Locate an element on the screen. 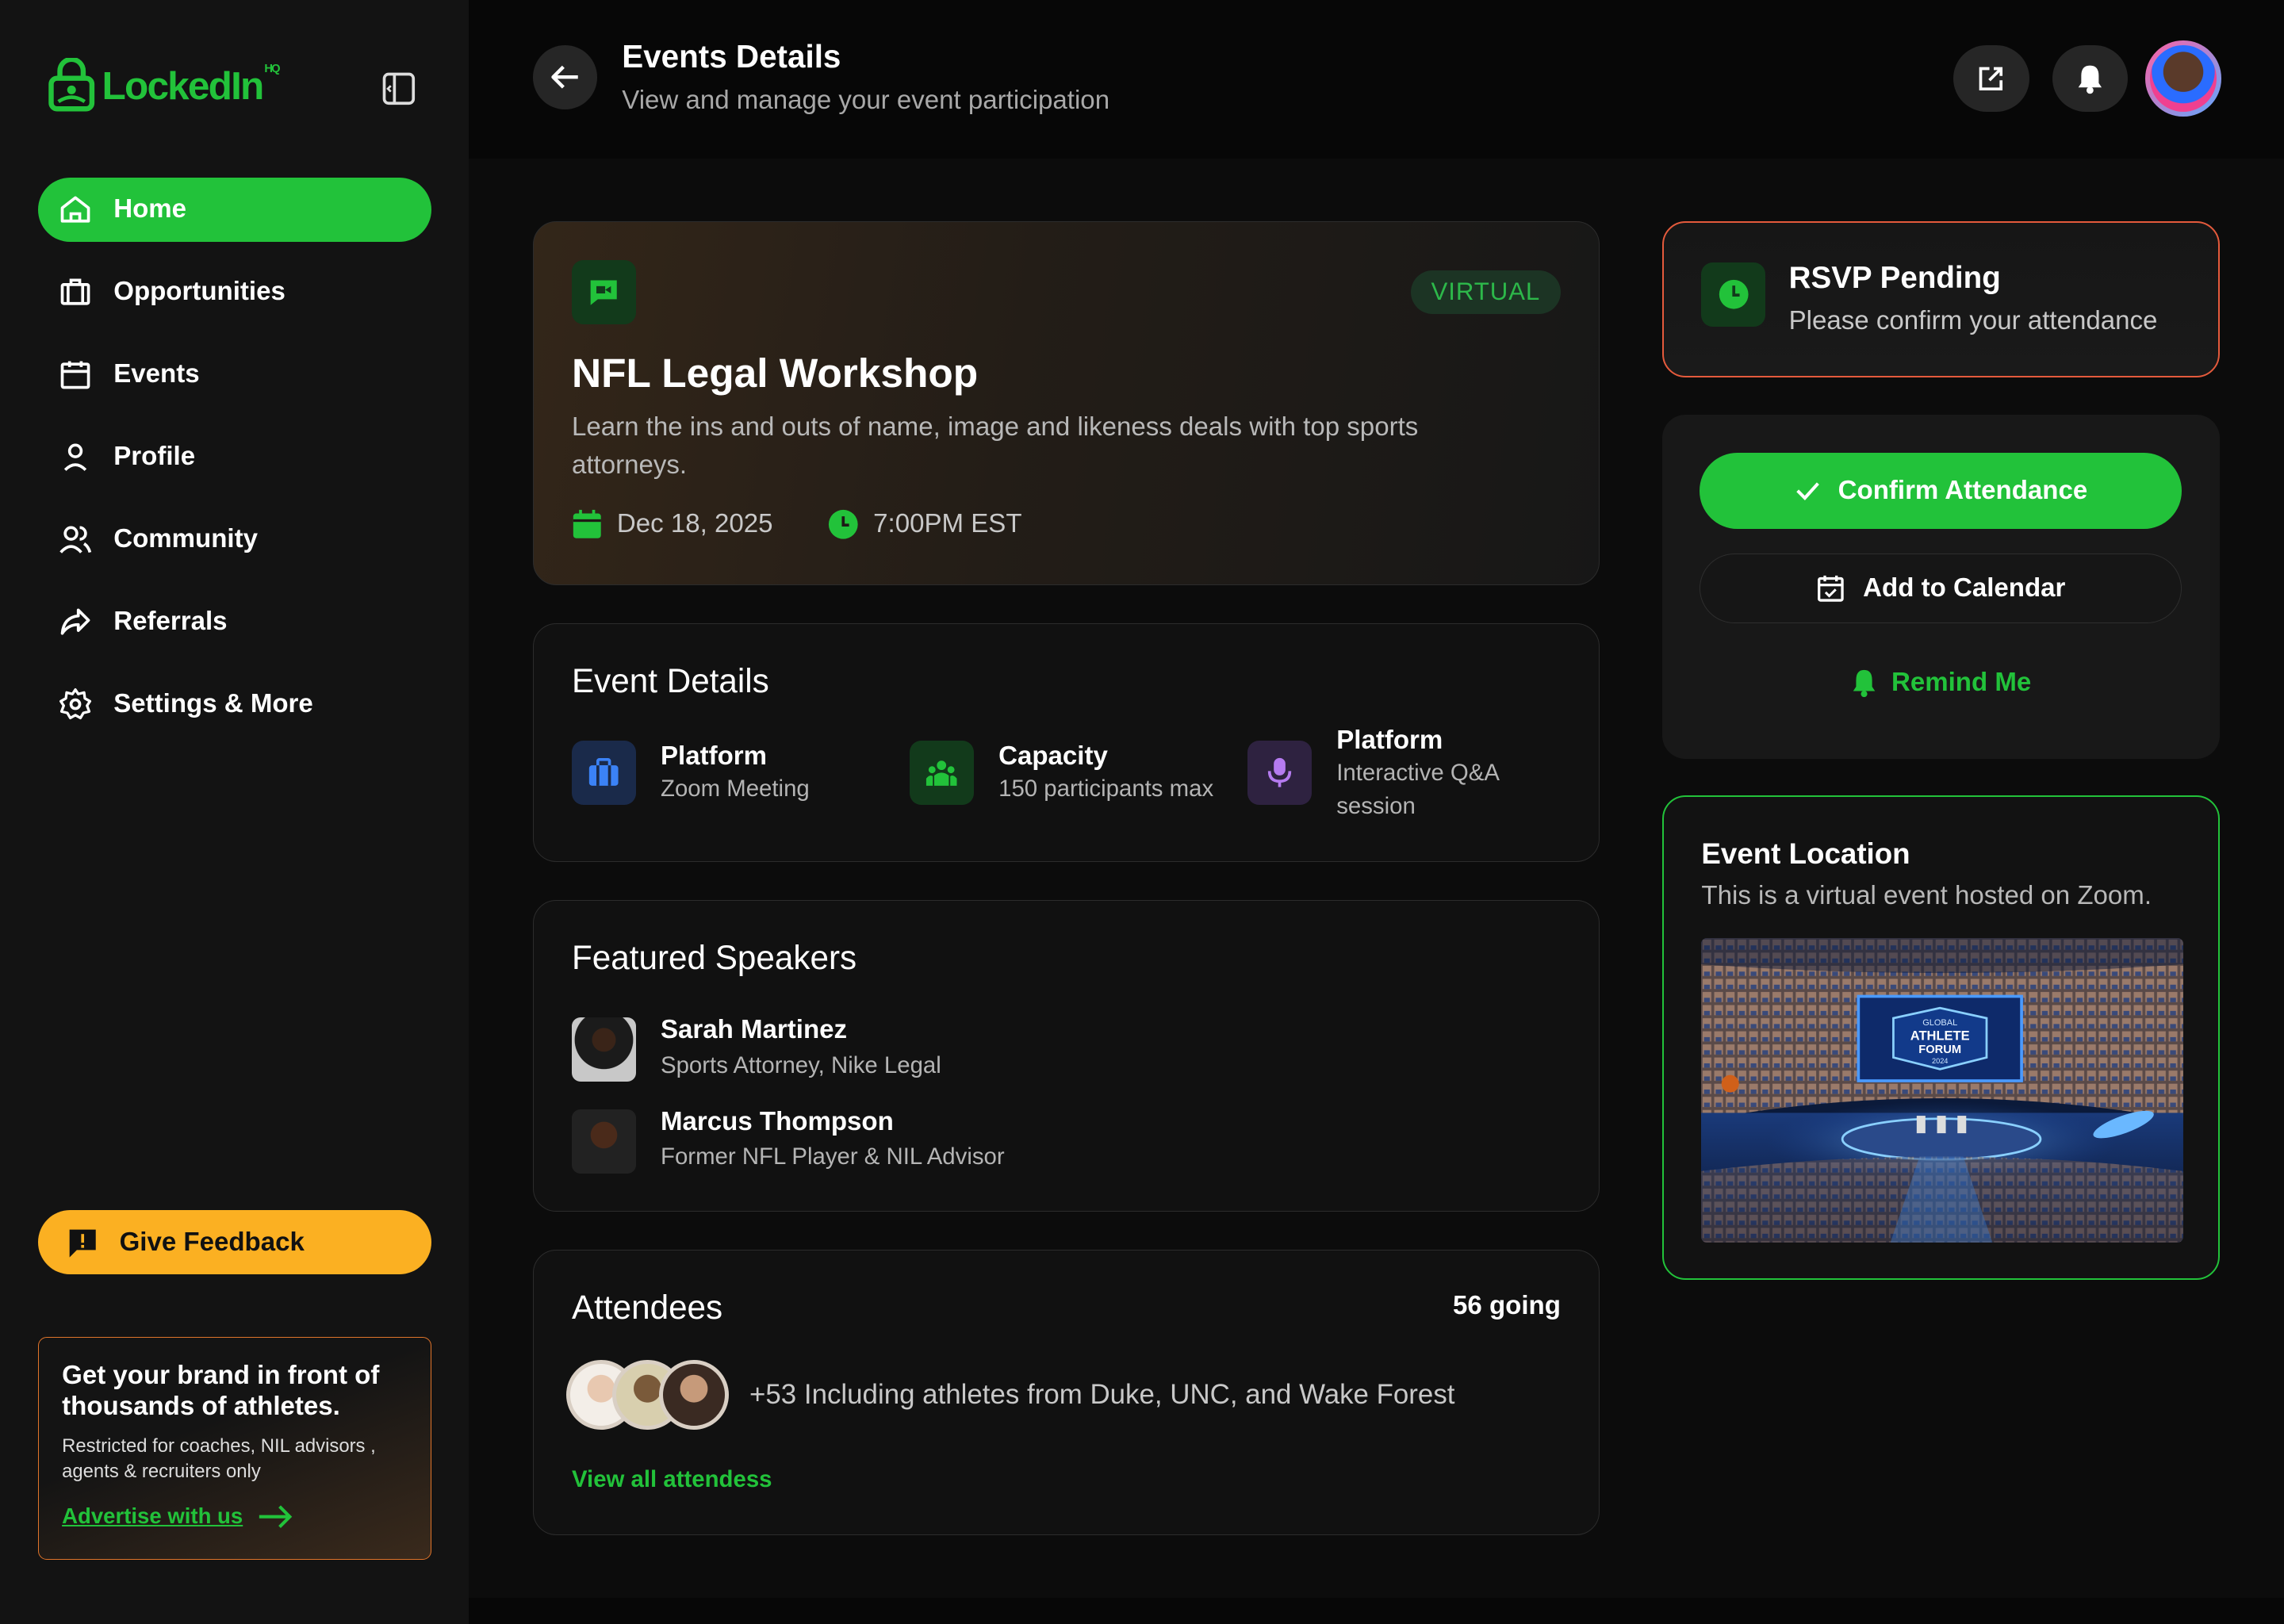  platform-icon is located at coordinates (603, 773).